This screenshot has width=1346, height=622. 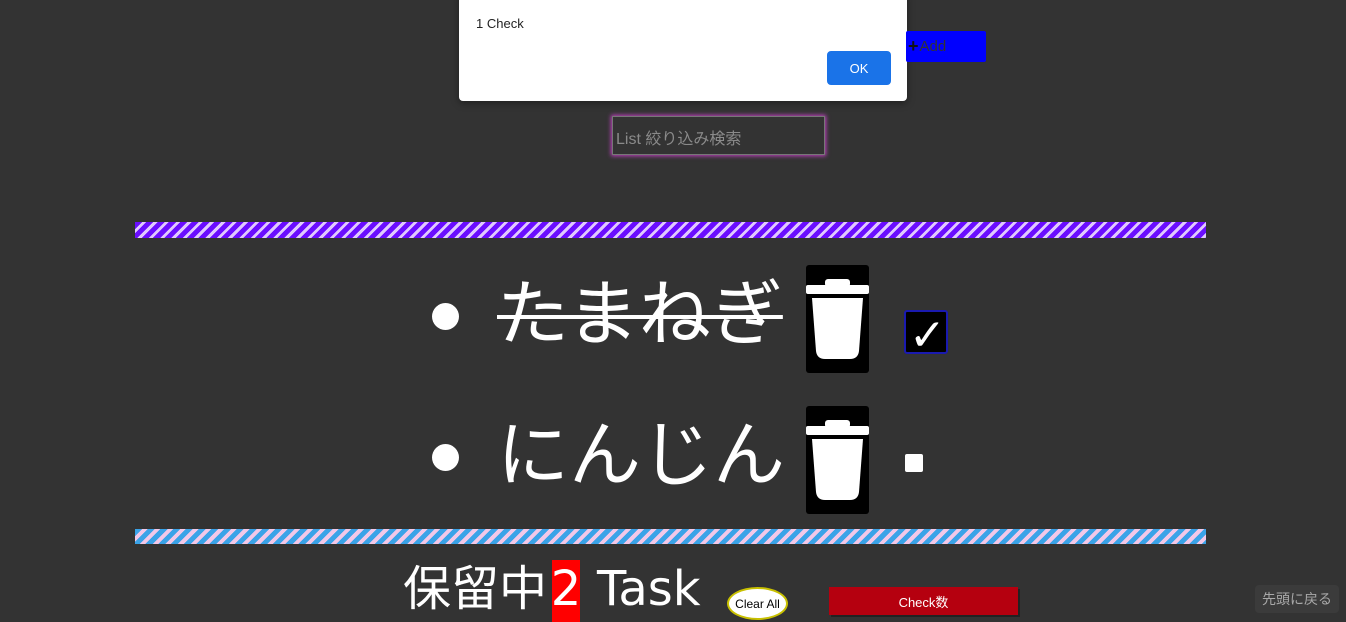 I want to click on top-divider, so click(x=670, y=230).